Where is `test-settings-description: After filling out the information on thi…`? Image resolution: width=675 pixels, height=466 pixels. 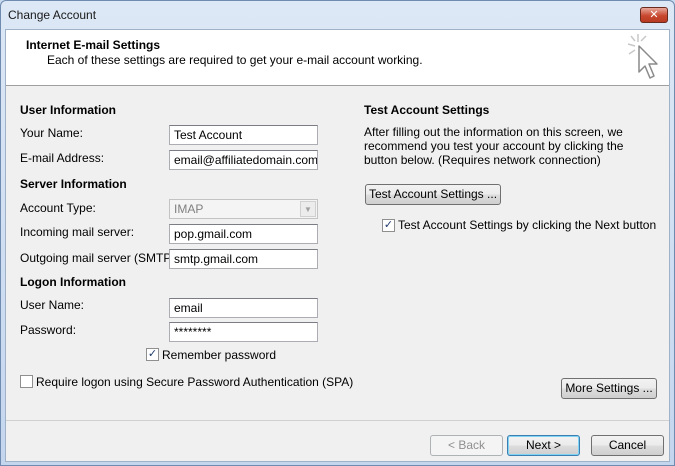
test-settings-description: After filling out the information on thi… is located at coordinates (494, 146).